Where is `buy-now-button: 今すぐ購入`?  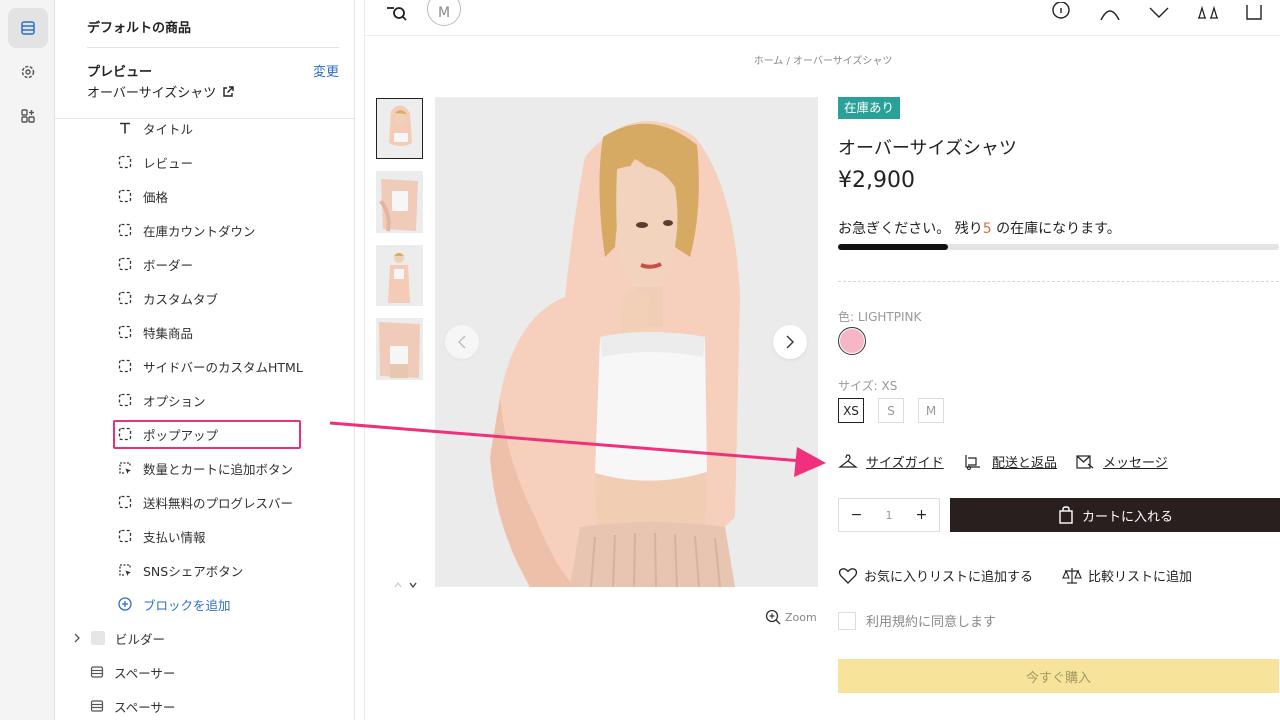
buy-now-button: 今すぐ購入 is located at coordinates (1058, 676).